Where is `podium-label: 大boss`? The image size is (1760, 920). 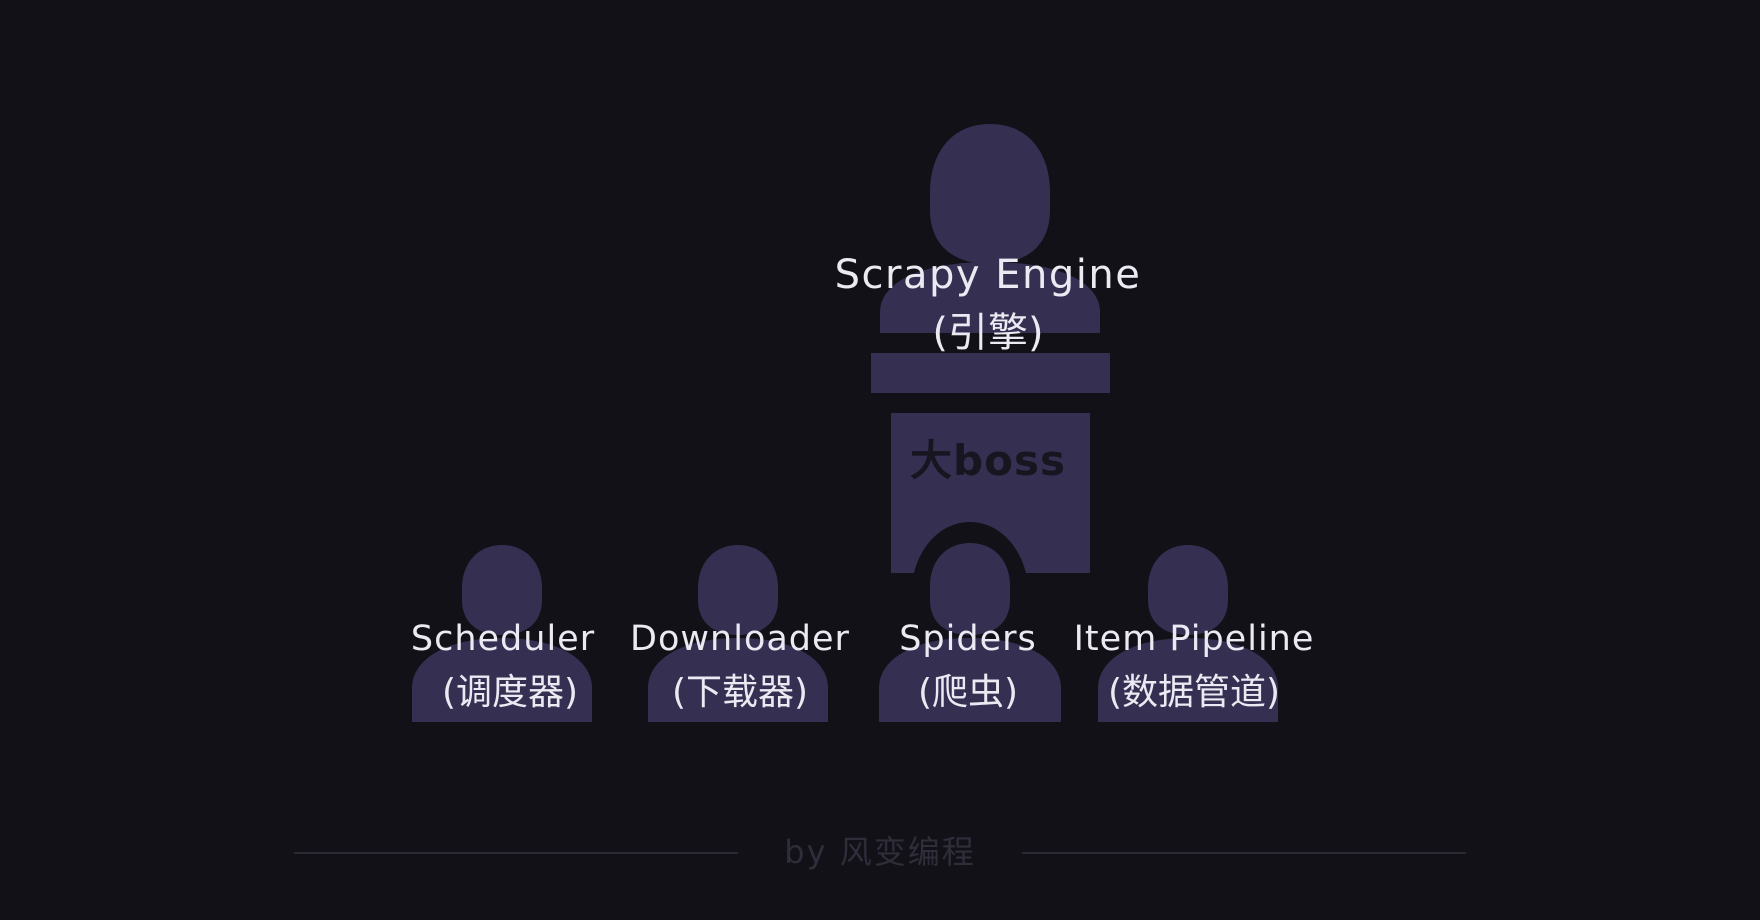
podium-label: 大boss is located at coordinates (988, 460).